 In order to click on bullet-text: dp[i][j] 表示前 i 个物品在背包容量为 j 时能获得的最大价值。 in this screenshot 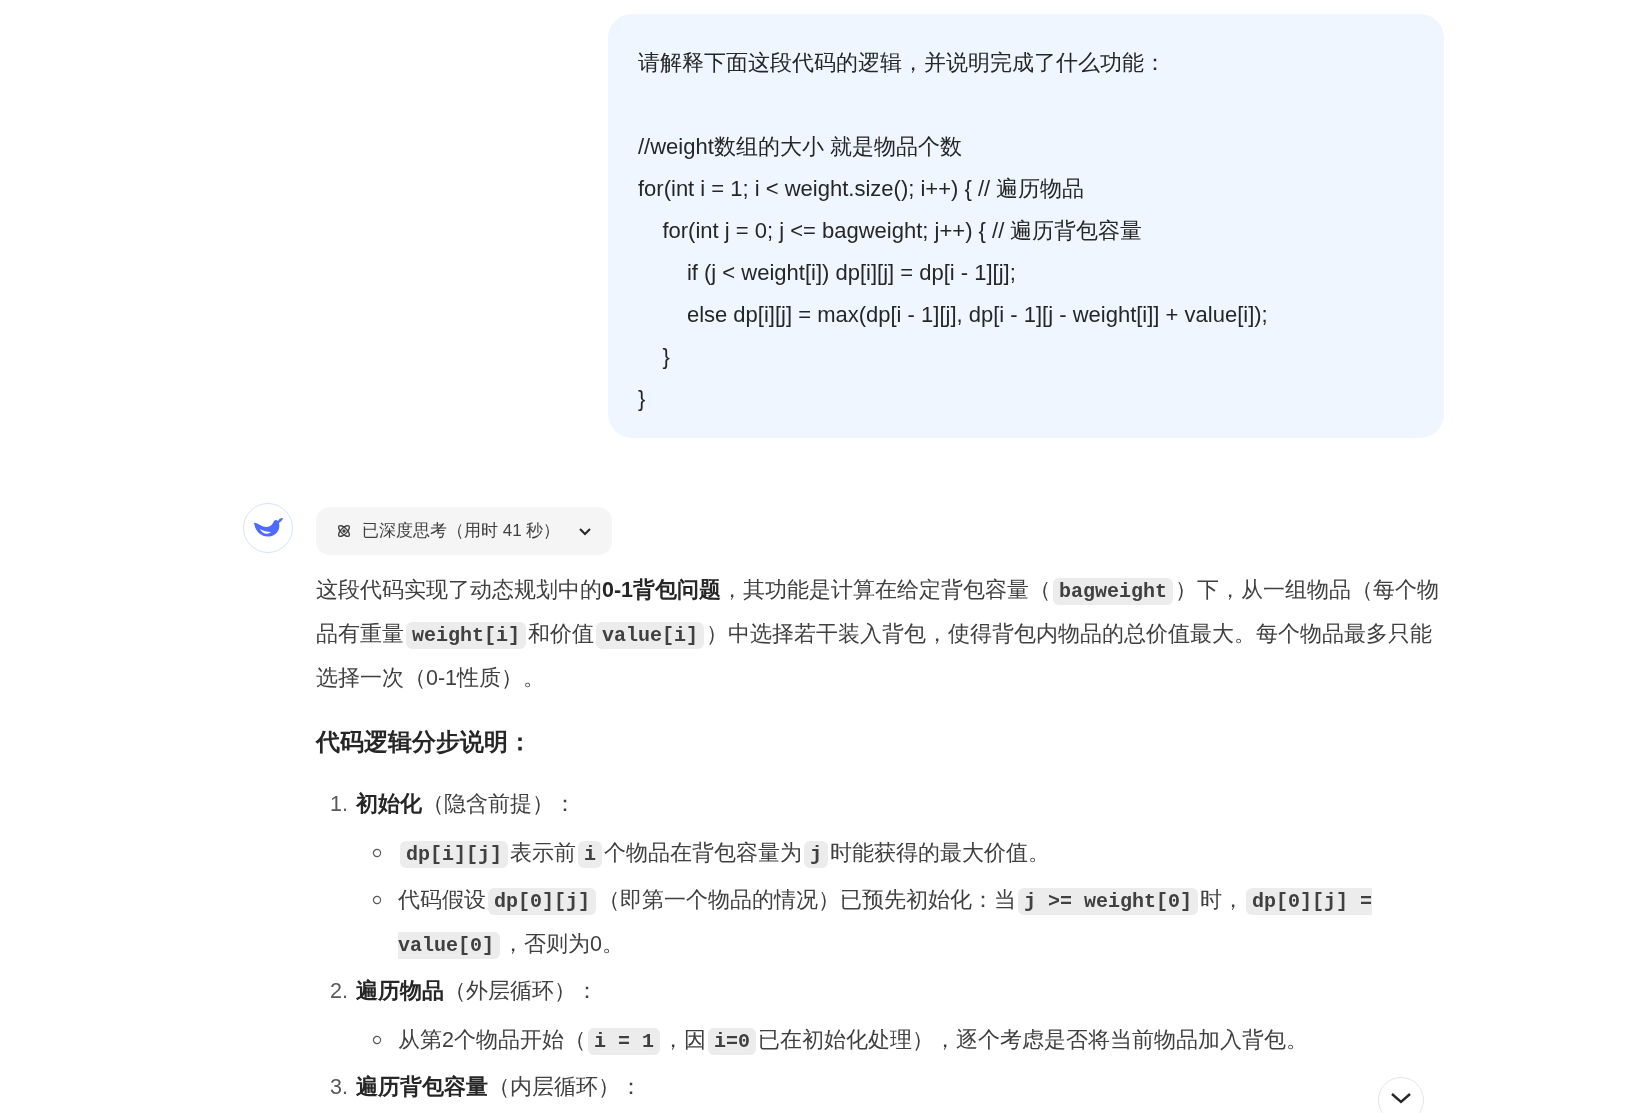, I will do `click(921, 854)`.